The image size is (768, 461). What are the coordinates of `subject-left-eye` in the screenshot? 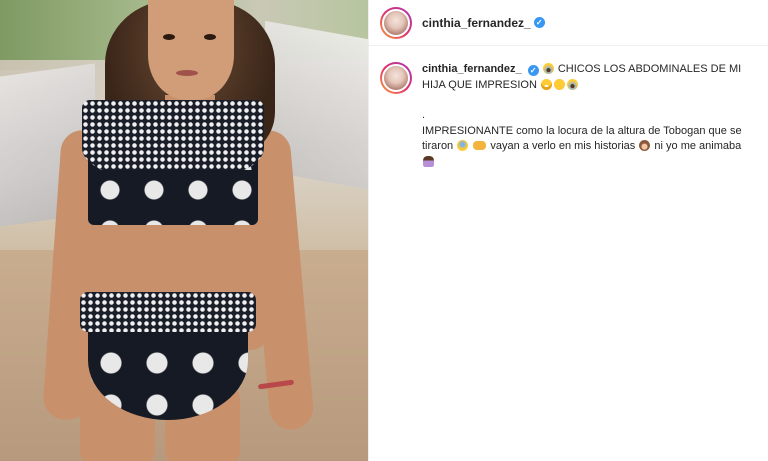 It's located at (169, 37).